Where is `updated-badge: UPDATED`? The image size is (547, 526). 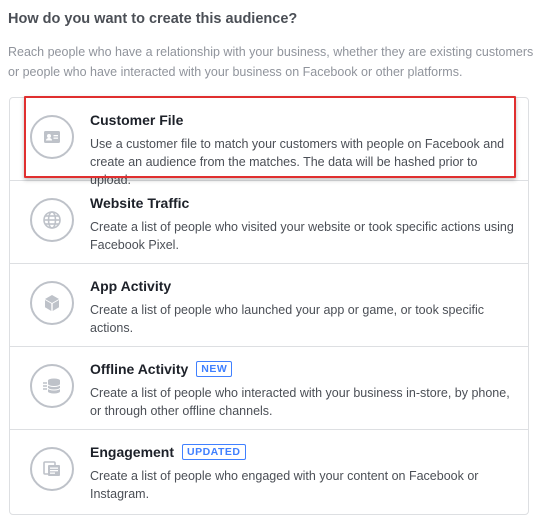 updated-badge: UPDATED is located at coordinates (214, 452).